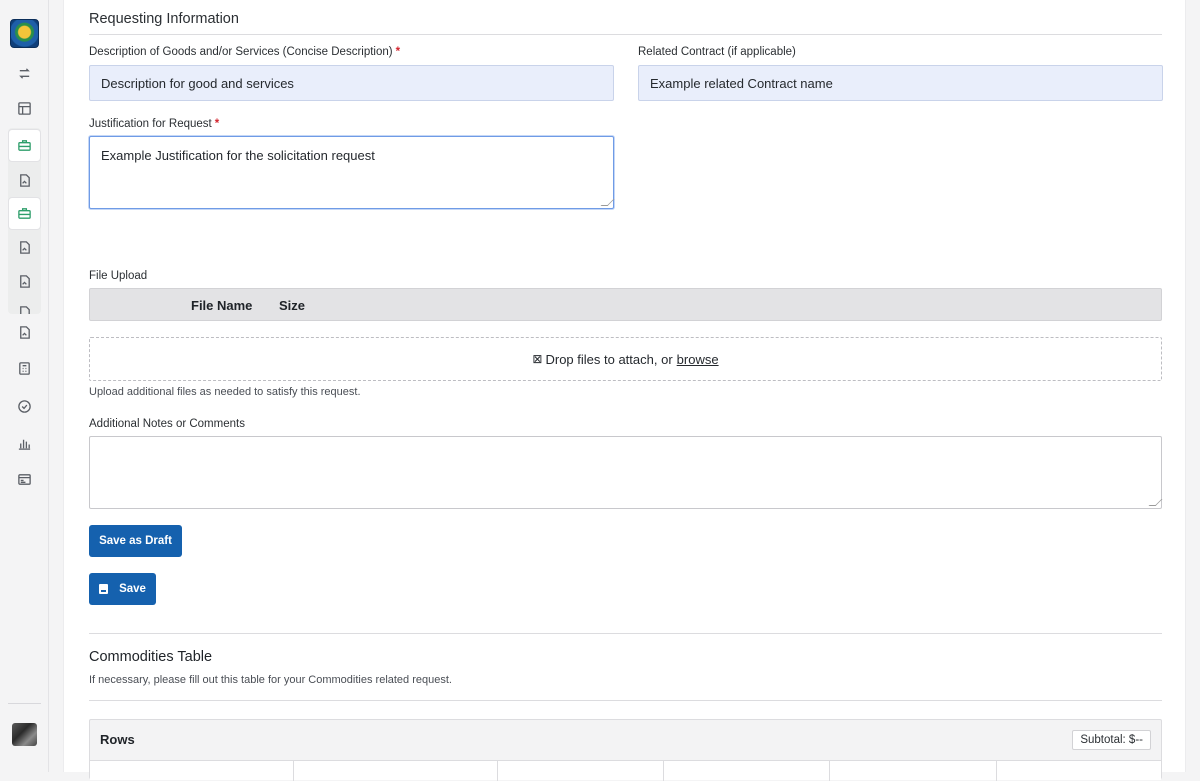 The height and width of the screenshot is (781, 1200). I want to click on check-circle-icon, so click(24, 406).